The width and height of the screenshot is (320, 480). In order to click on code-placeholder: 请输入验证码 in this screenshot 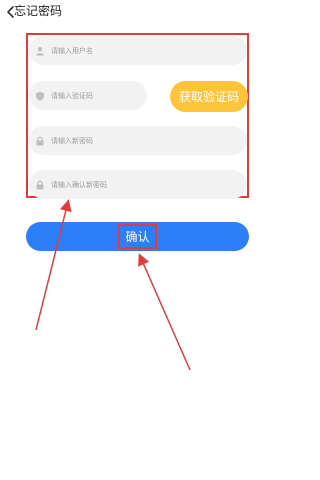, I will do `click(72, 95)`.